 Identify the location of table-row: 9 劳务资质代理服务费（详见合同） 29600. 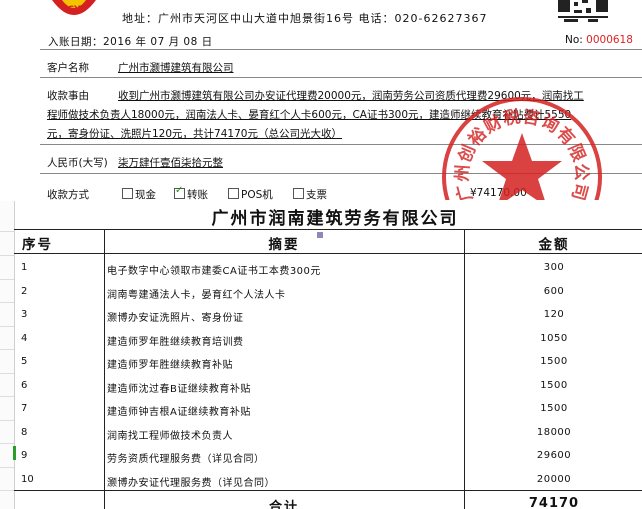
(321, 457).